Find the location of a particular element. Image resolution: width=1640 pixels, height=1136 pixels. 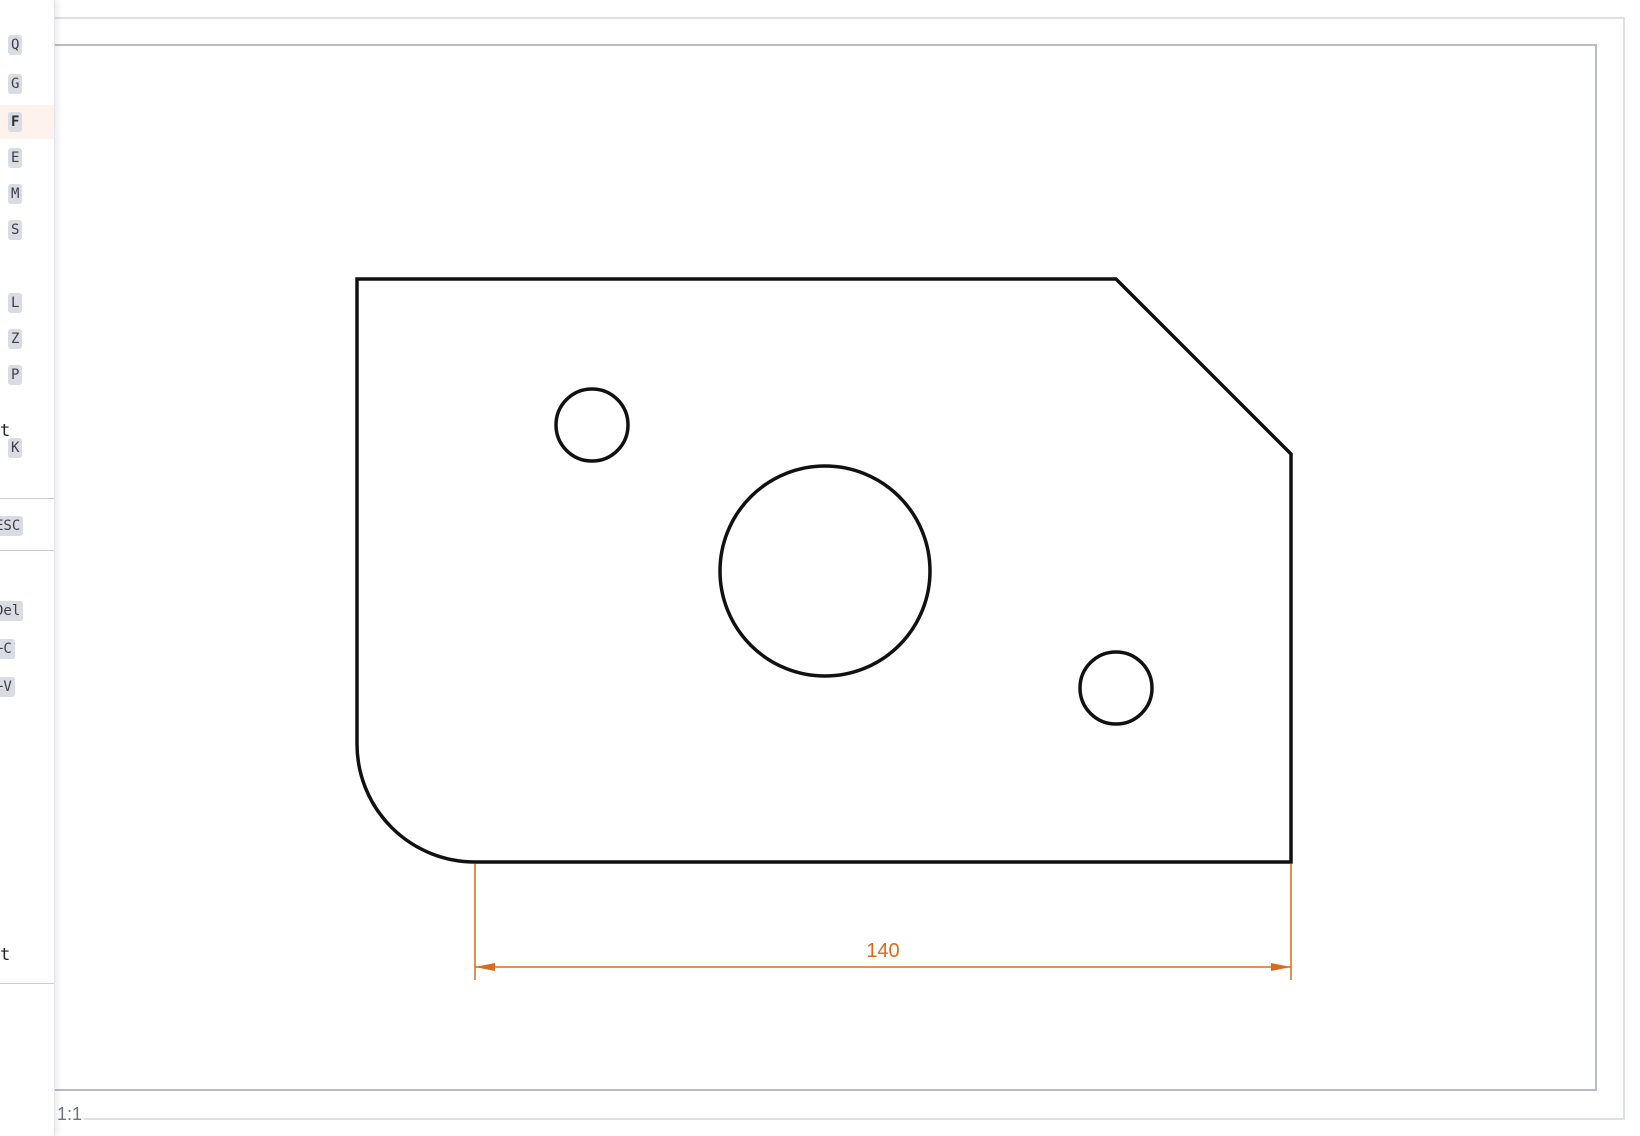

dimension-arrow-right is located at coordinates (1281, 967).